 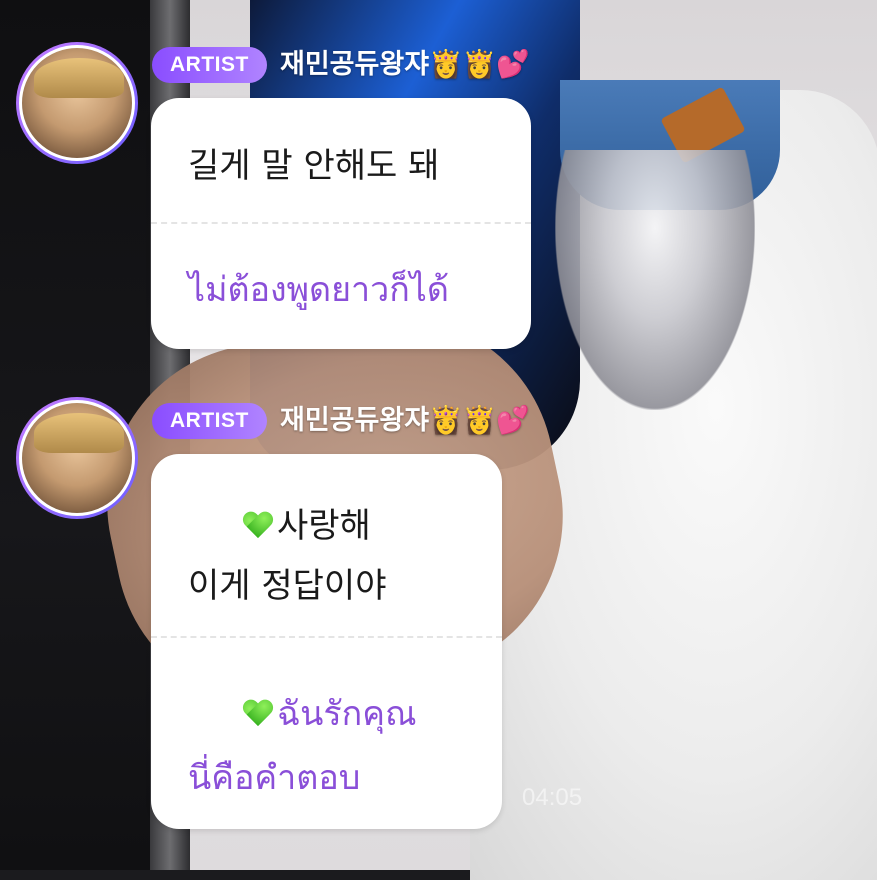 I want to click on divider, so click(x=326, y=637).